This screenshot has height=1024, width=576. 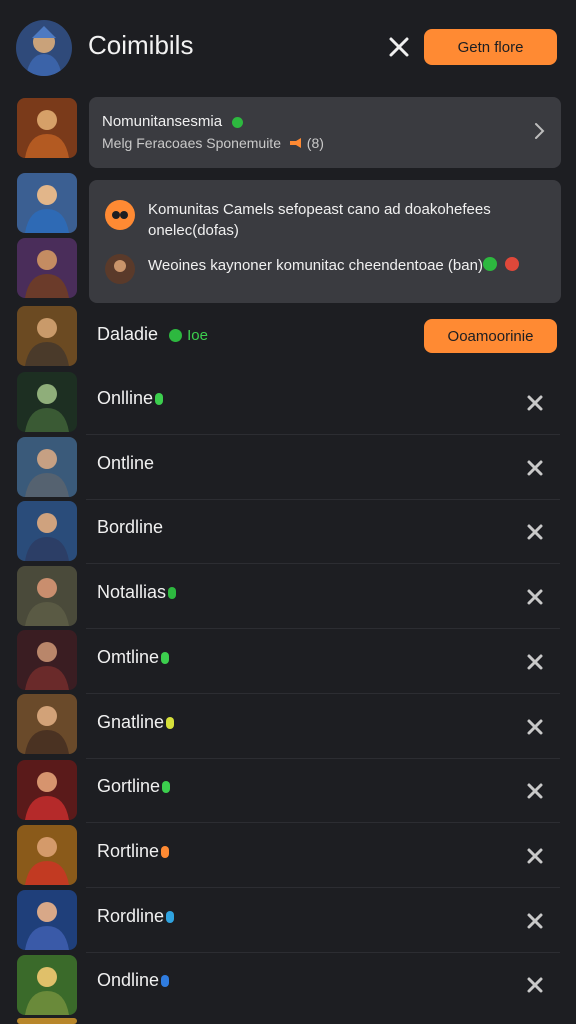 I want to click on list-item: Onlline, so click(x=130, y=398).